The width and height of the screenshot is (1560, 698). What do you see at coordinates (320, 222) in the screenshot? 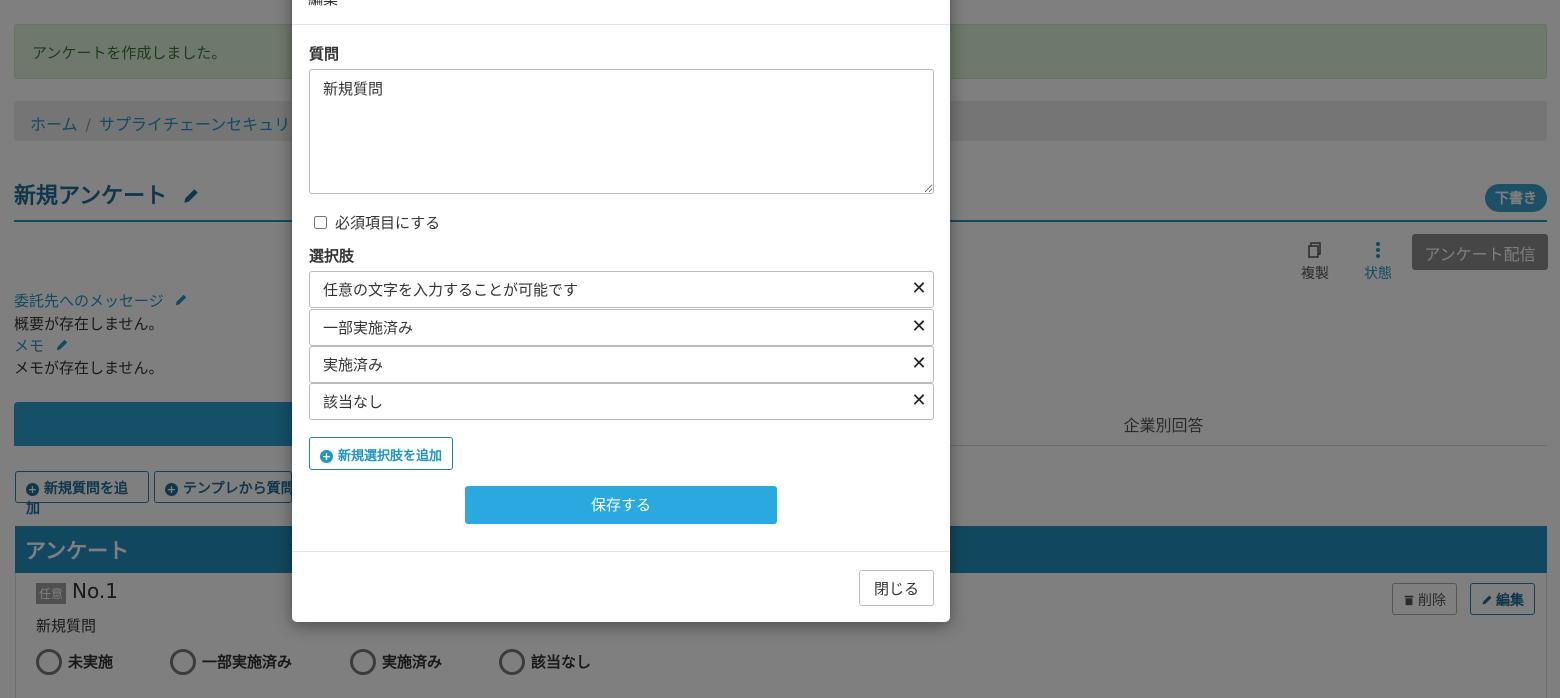
I see `required-checkbox` at bounding box center [320, 222].